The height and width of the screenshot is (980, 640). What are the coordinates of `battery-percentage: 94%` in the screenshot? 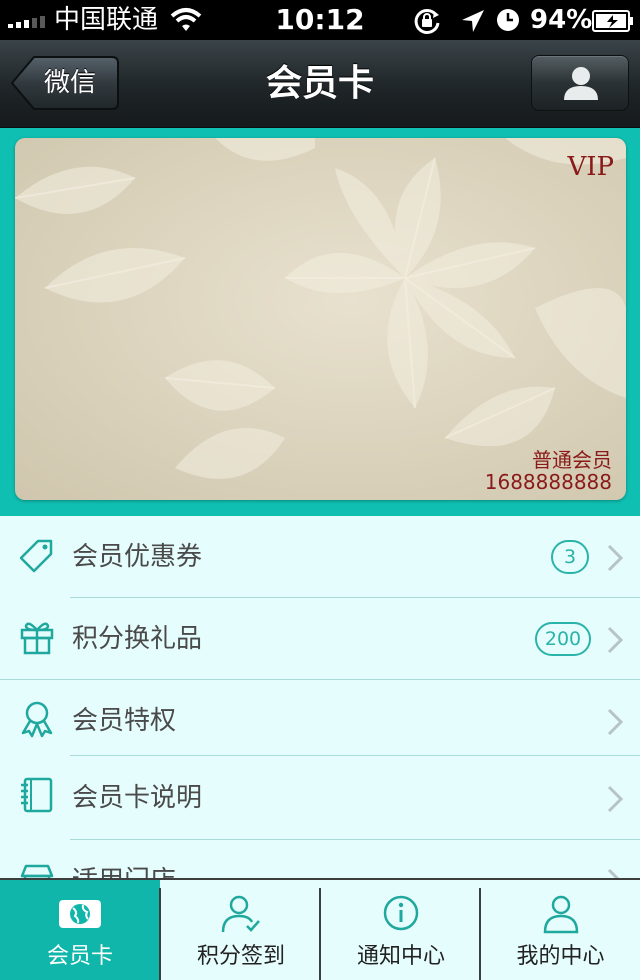 It's located at (561, 20).